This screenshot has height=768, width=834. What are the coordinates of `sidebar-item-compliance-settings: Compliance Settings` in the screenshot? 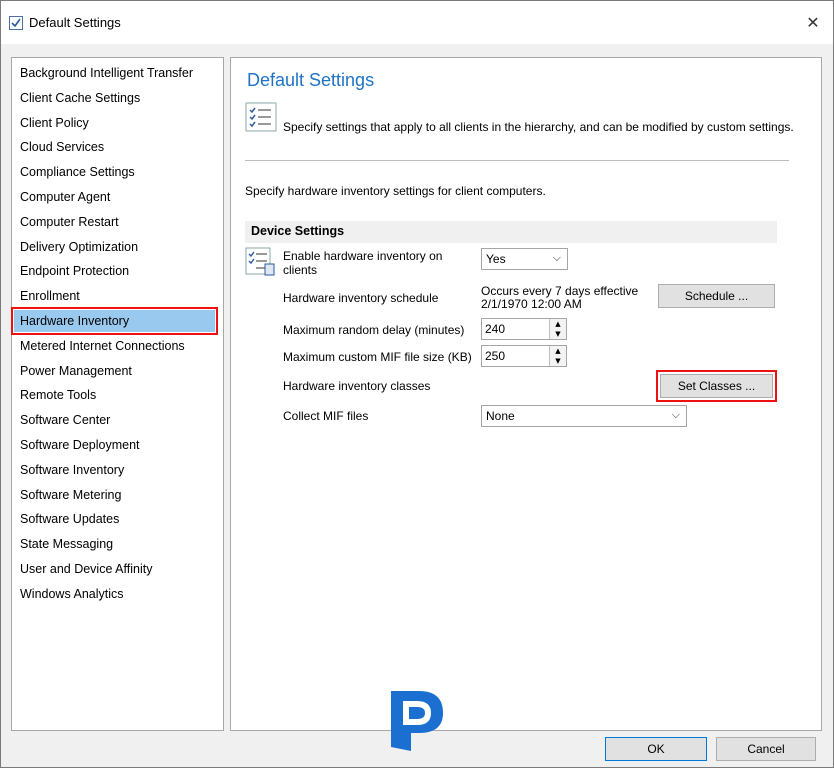 It's located at (77, 172).